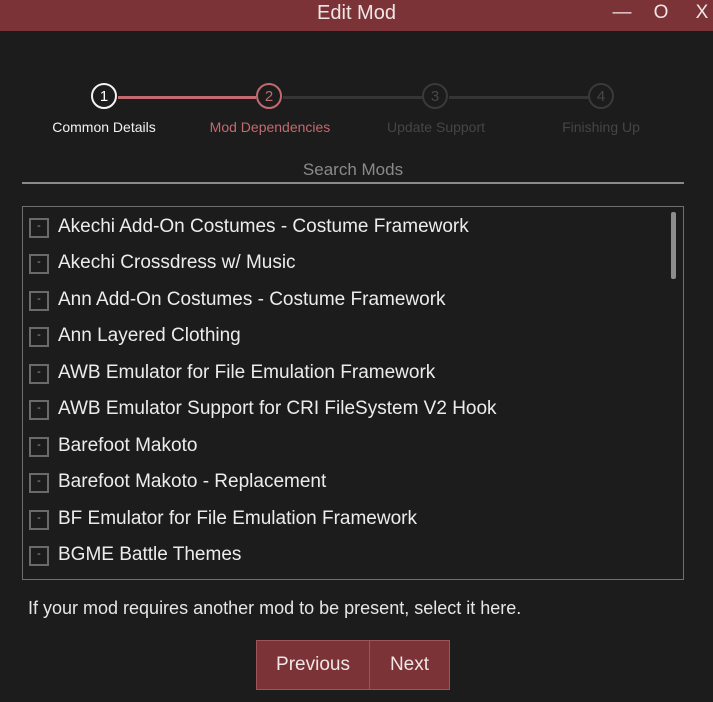 The image size is (713, 702). I want to click on title-bar: Edit Mod — O X, so click(356, 15).